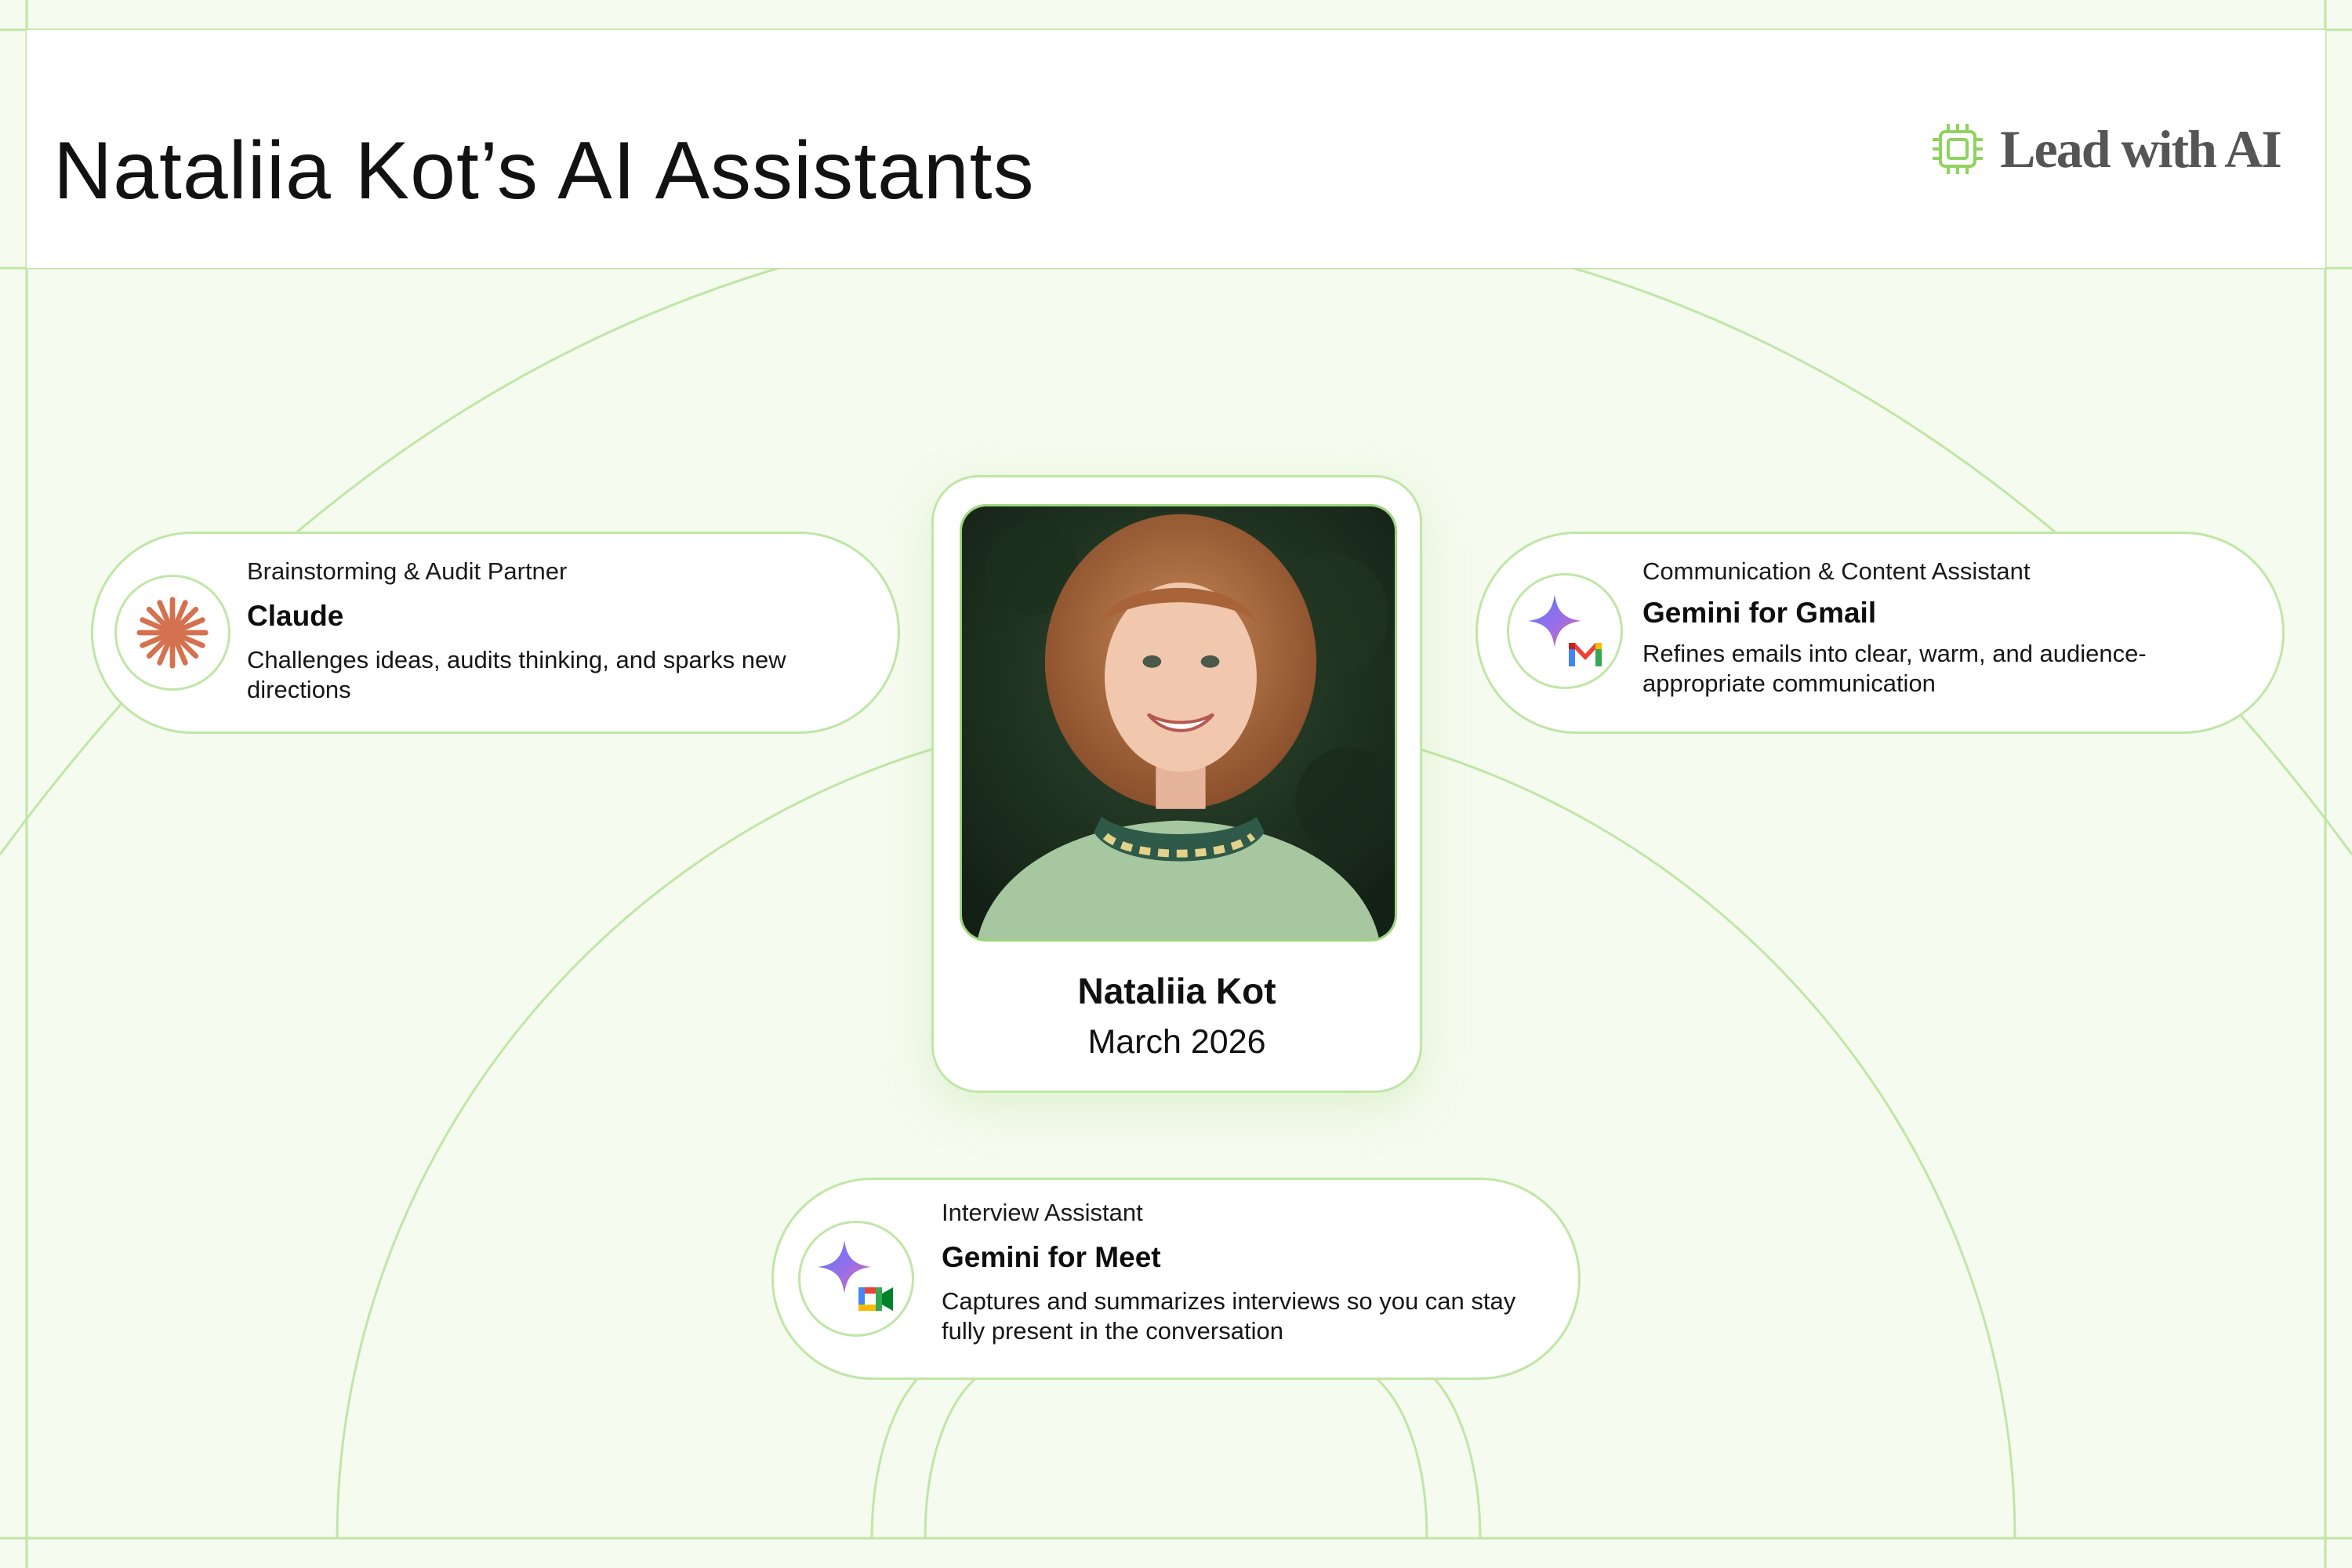  I want to click on profile-card: Nataliia Kot March 2026, so click(1176, 784).